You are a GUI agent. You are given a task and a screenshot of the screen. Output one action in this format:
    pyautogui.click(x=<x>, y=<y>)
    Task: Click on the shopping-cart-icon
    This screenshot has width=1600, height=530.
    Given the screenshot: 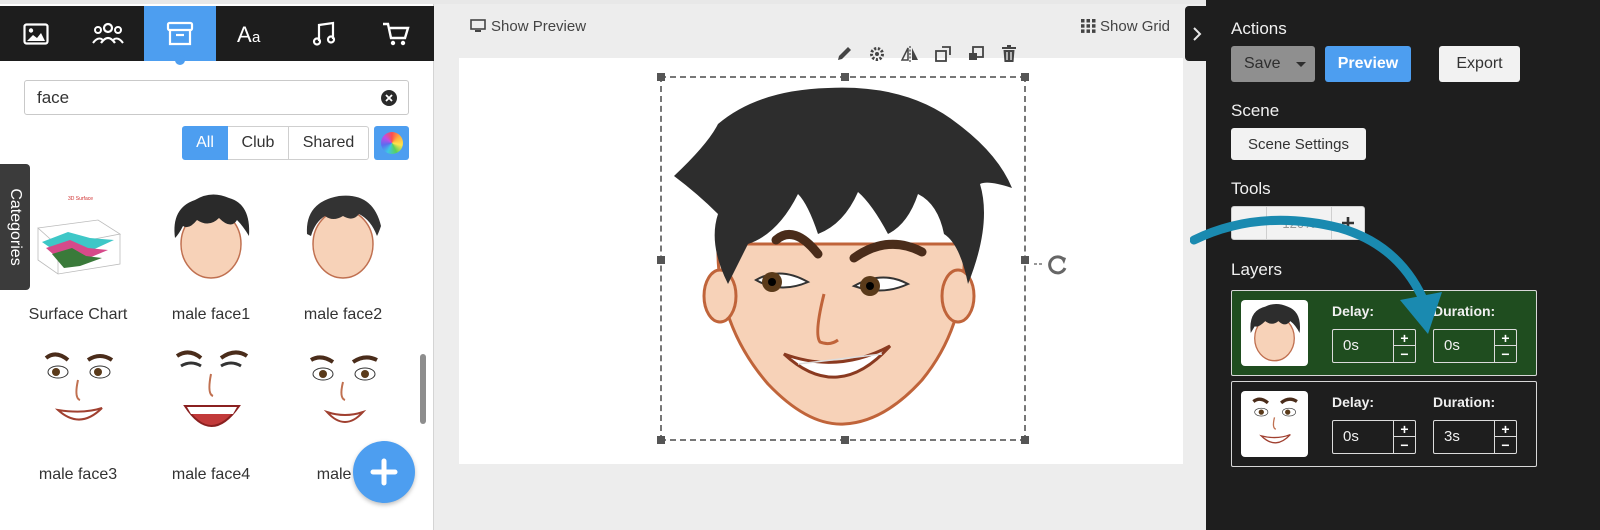 What is the action you would take?
    pyautogui.click(x=396, y=33)
    